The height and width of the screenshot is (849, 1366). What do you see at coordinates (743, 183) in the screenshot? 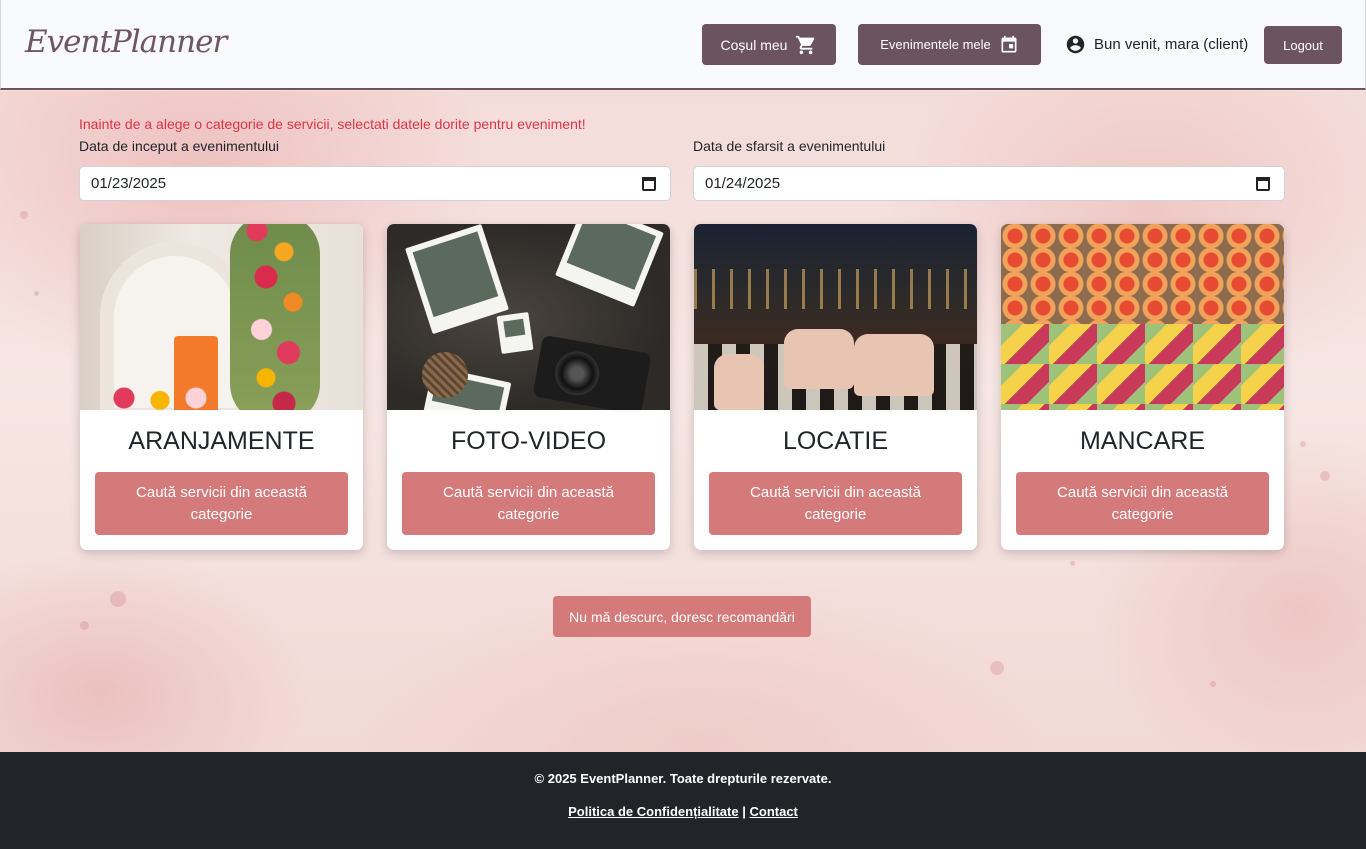
I see `end-date-value: 01/24/2025` at bounding box center [743, 183].